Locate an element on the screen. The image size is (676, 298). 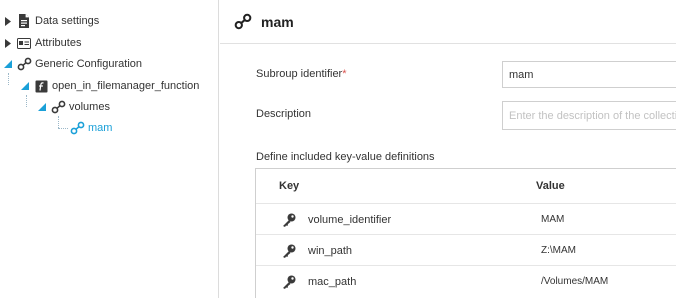
table-row: volume_identifier MAM is located at coordinates (466, 218).